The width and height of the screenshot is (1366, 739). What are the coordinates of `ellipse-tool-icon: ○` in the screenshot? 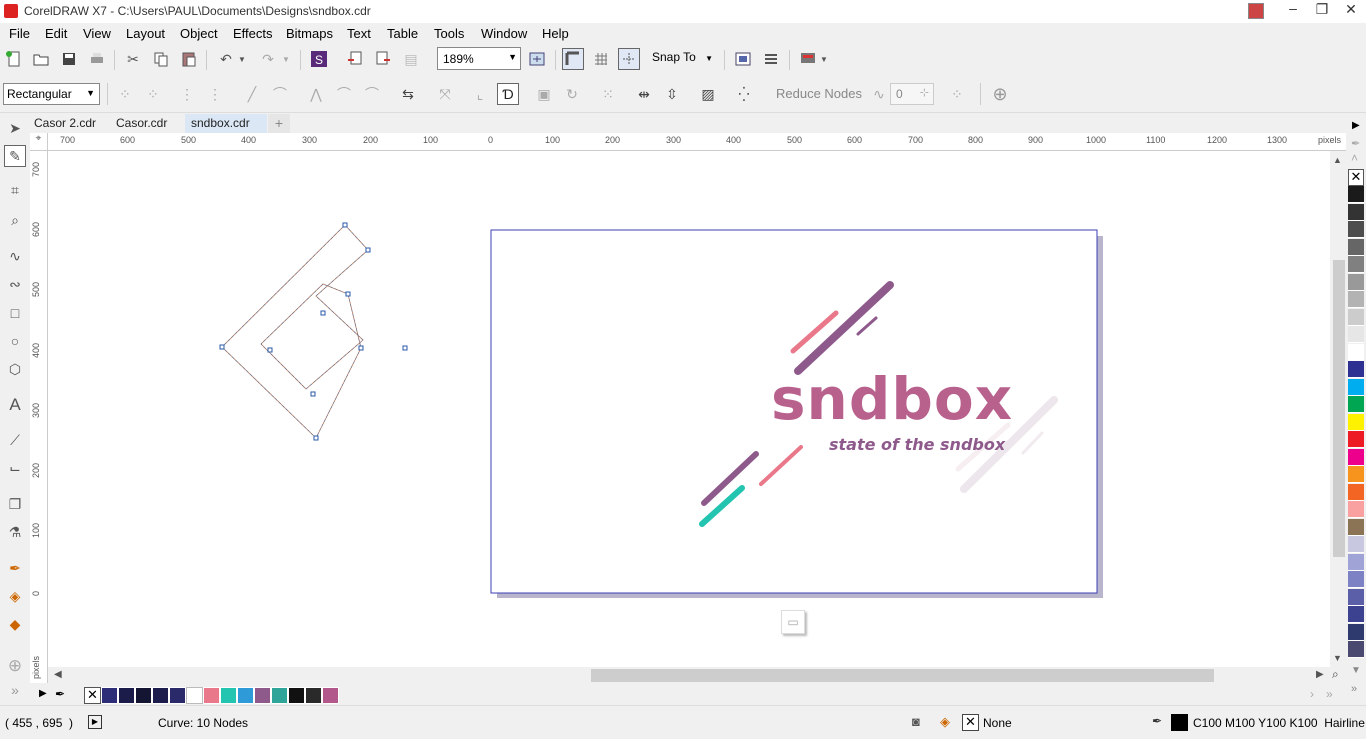 It's located at (15, 341).